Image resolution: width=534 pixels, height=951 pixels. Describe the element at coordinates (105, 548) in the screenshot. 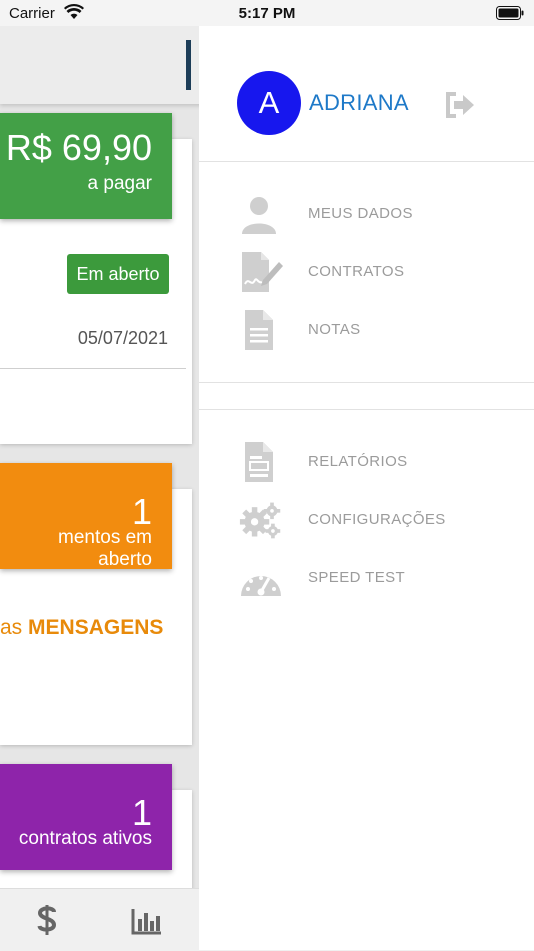

I see `attendance-caption: mentos em aberto` at that location.